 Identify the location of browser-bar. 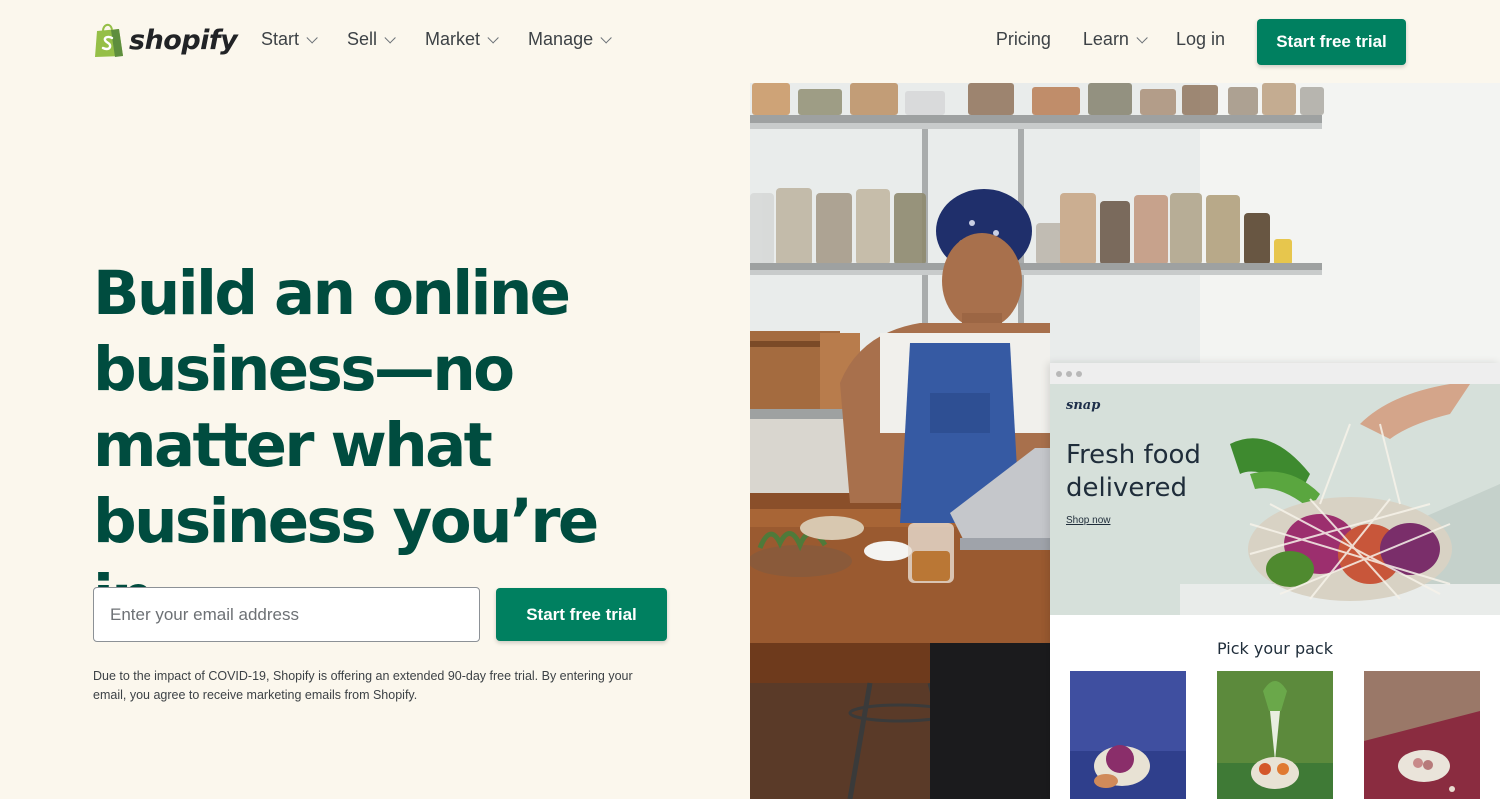
(1275, 373).